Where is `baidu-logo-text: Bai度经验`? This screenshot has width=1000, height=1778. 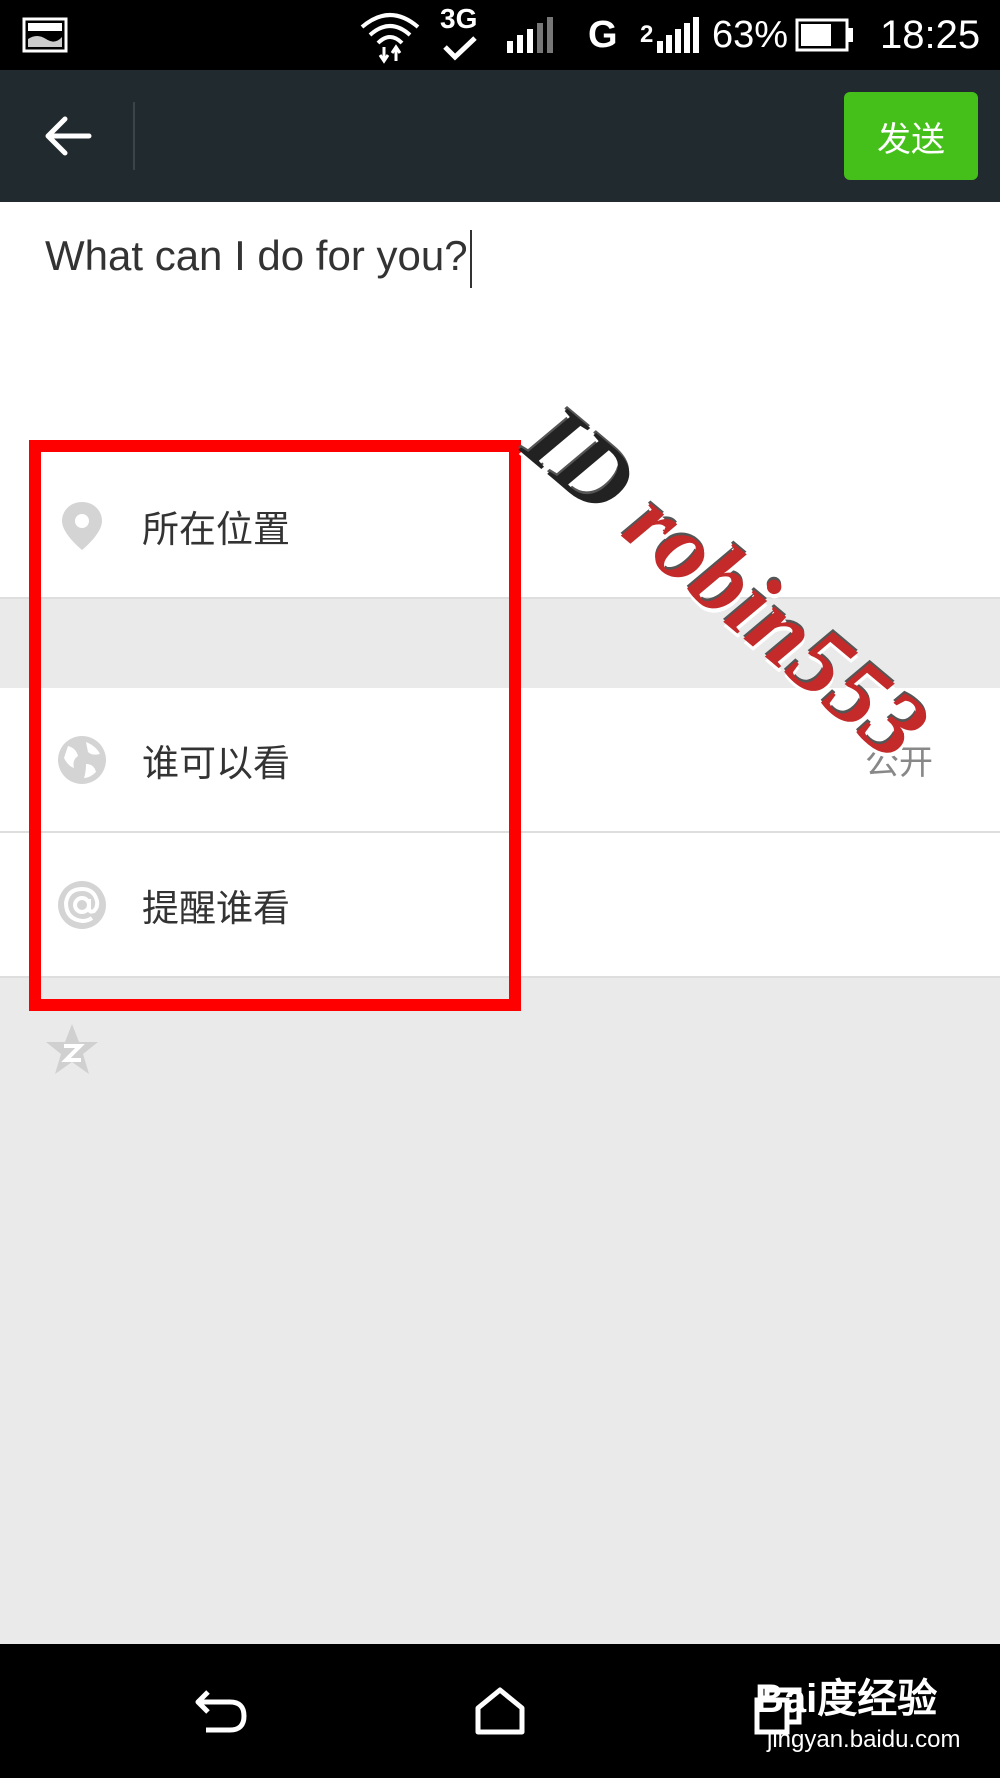 baidu-logo-text: Bai度经验 is located at coordinates (846, 1699).